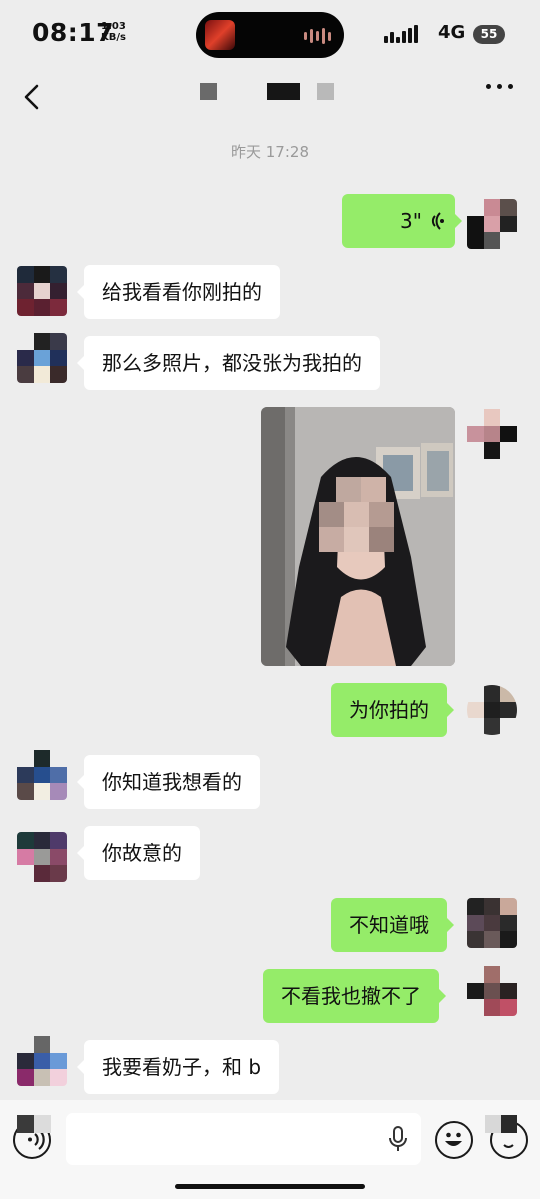 The width and height of the screenshot is (540, 1199). Describe the element at coordinates (228, 363) in the screenshot. I see `message-bubble: 那么多照片，都没张为我拍的` at that location.